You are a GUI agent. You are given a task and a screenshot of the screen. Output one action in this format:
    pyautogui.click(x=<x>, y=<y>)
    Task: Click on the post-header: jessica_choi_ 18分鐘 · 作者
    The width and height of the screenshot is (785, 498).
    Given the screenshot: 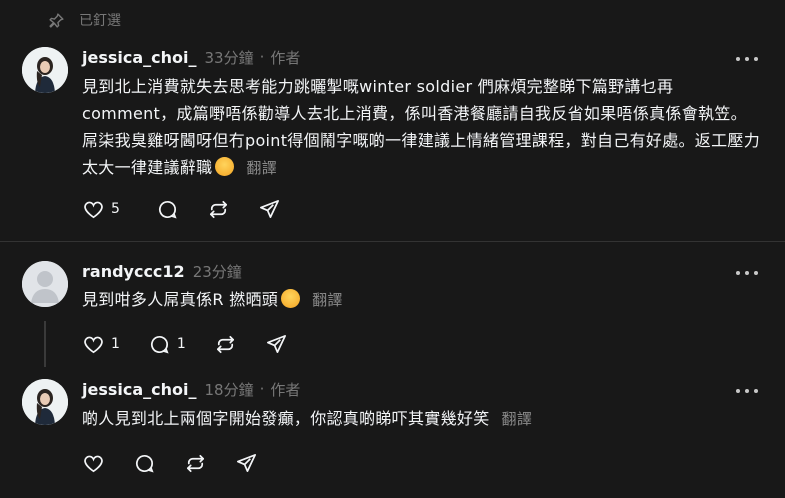 What is the action you would take?
    pyautogui.click(x=191, y=389)
    